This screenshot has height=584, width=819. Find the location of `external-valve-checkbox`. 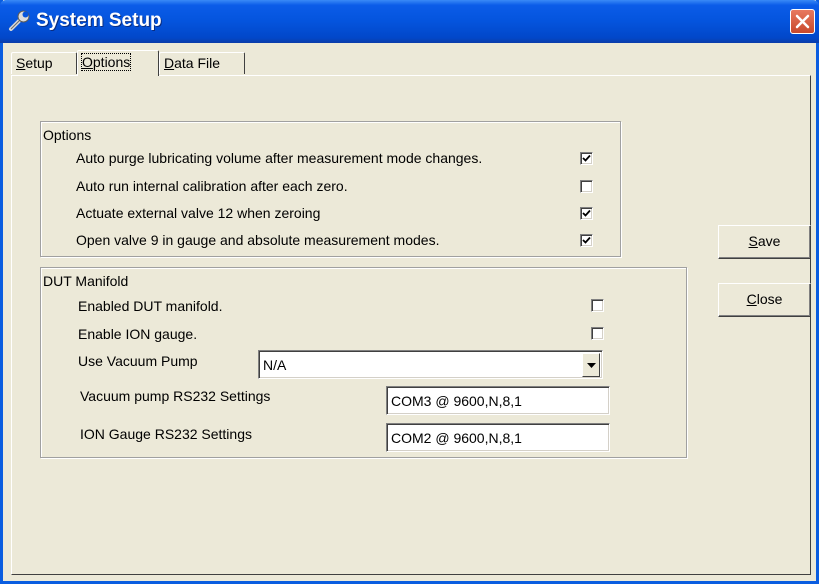

external-valve-checkbox is located at coordinates (586, 213).